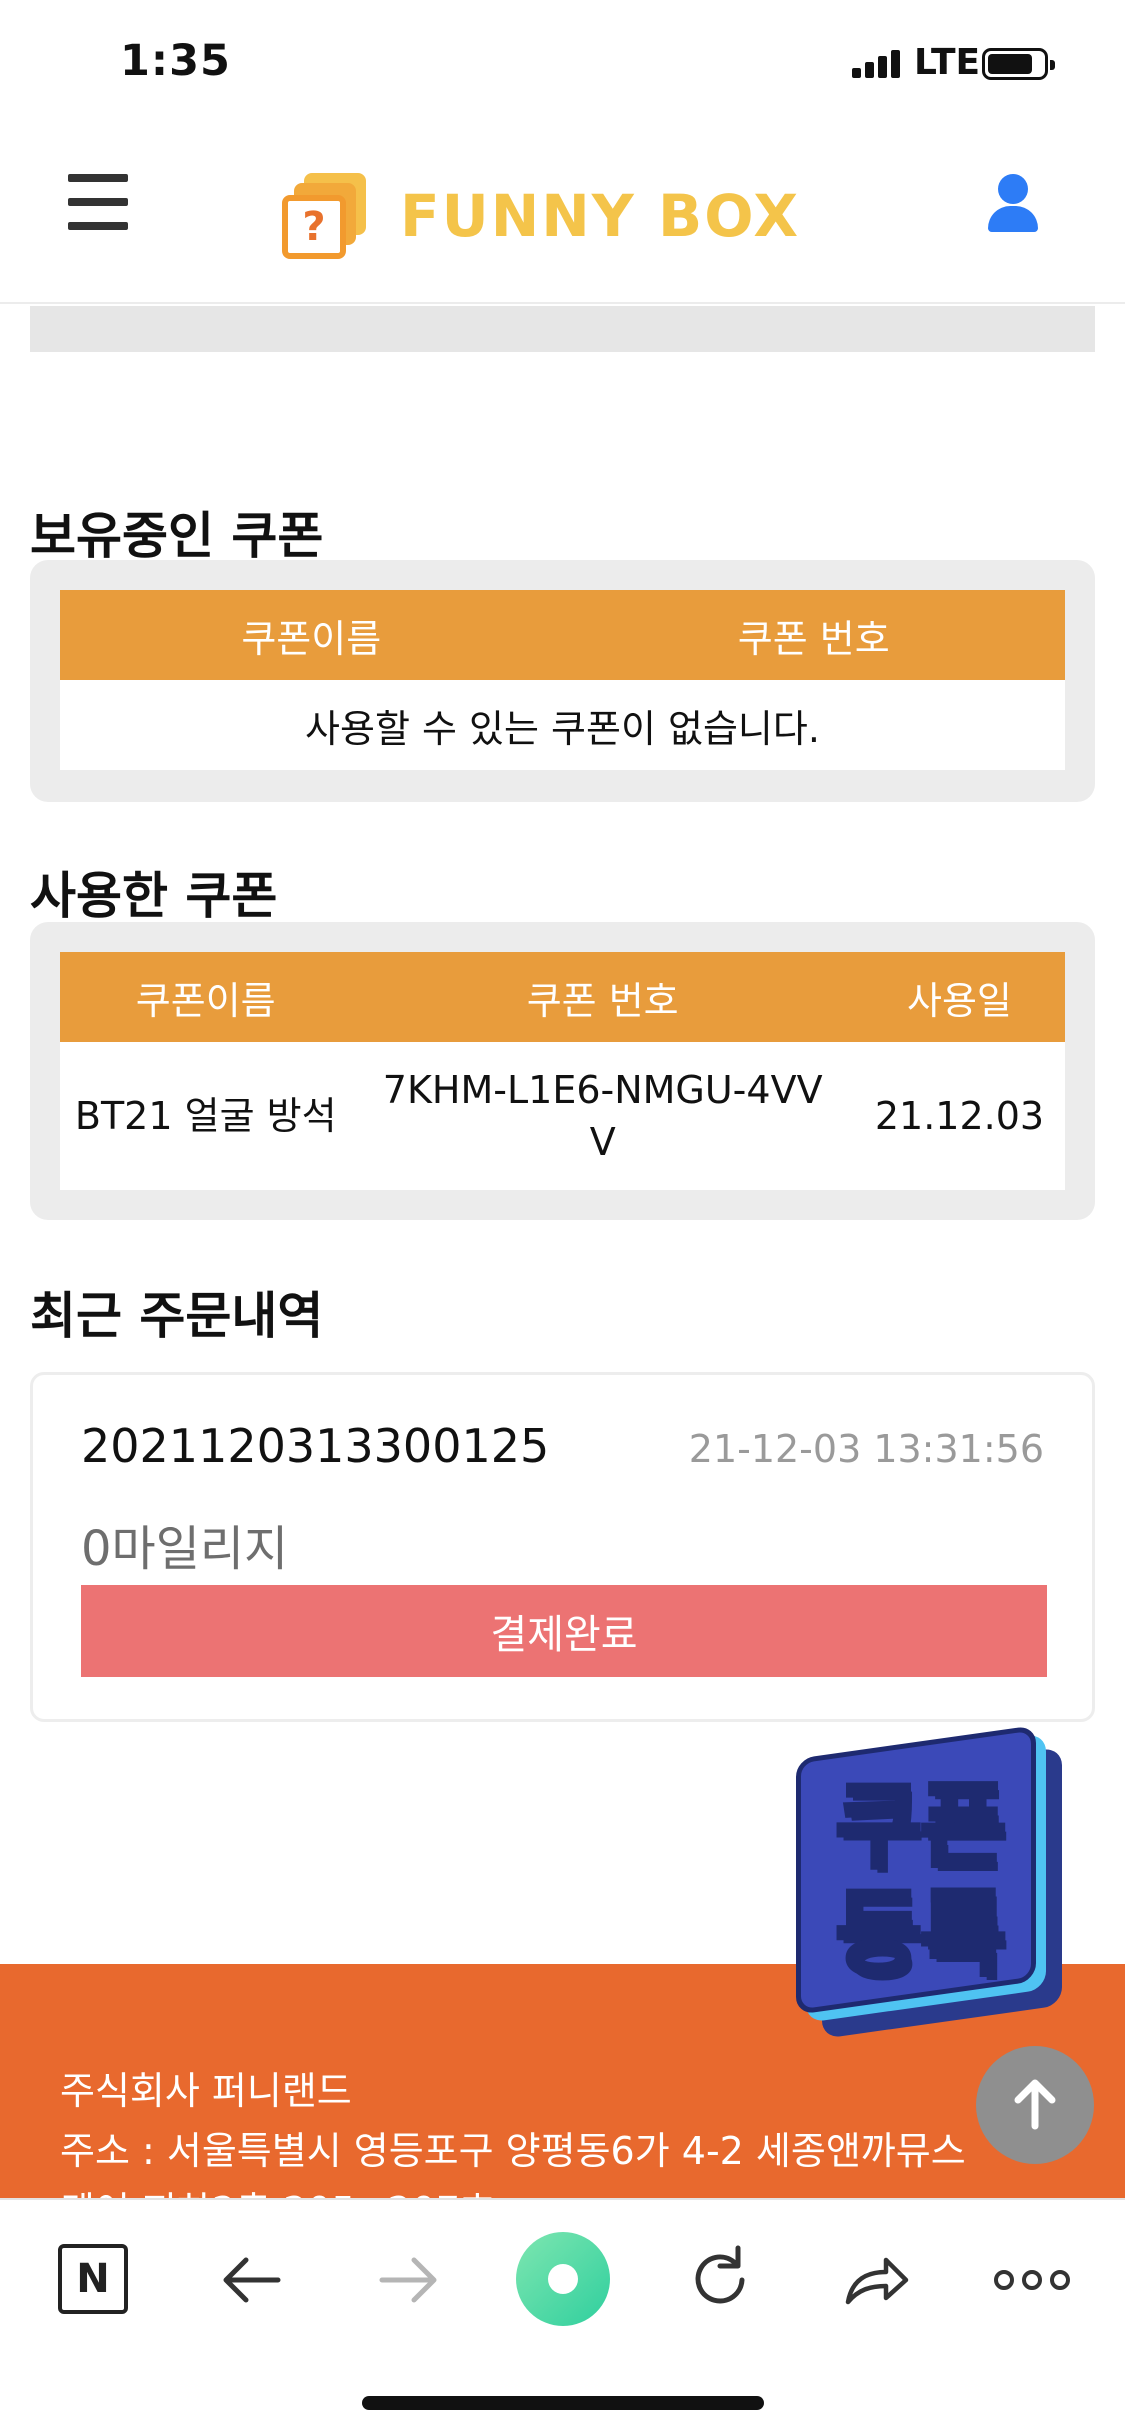 The image size is (1125, 2436). I want to click on status-bar: 1:35 LTE, so click(562, 65).